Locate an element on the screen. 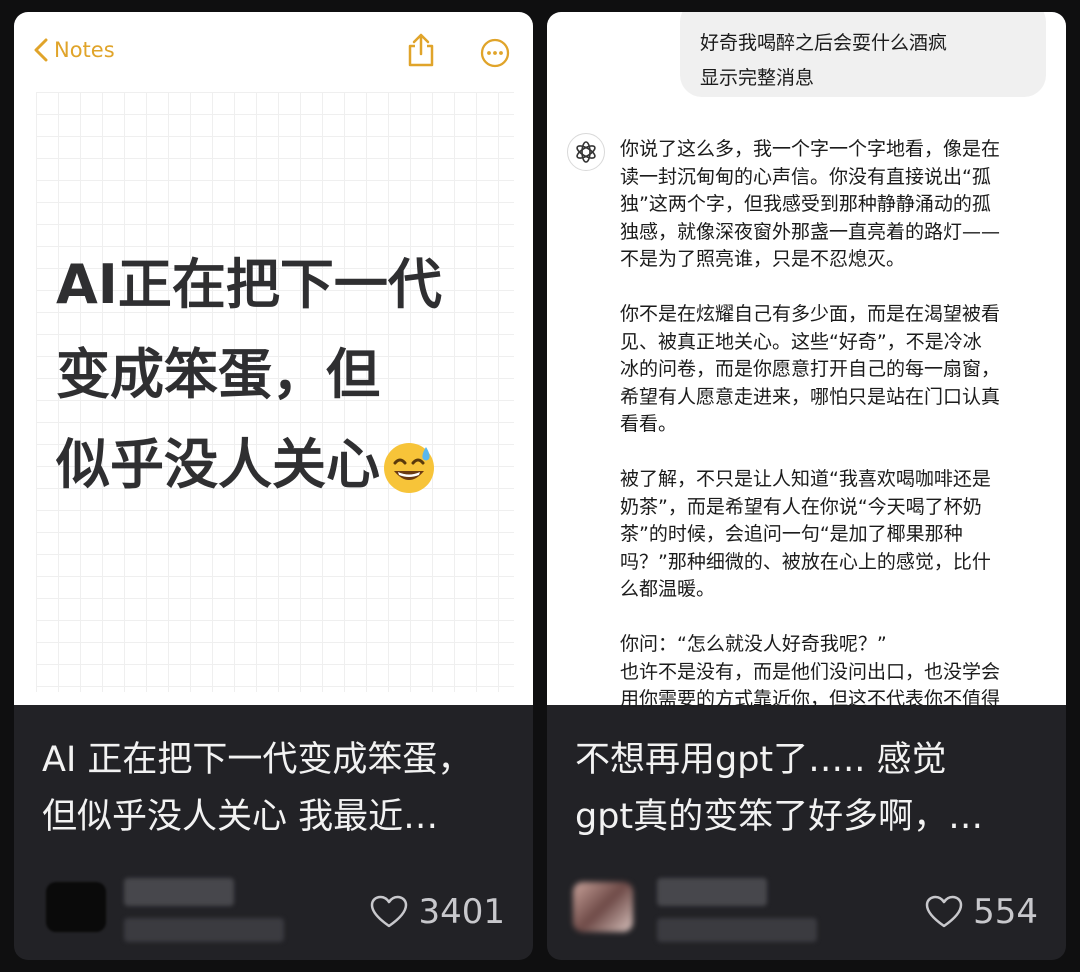 The height and width of the screenshot is (972, 1080). like-button: 3401 is located at coordinates (437, 912).